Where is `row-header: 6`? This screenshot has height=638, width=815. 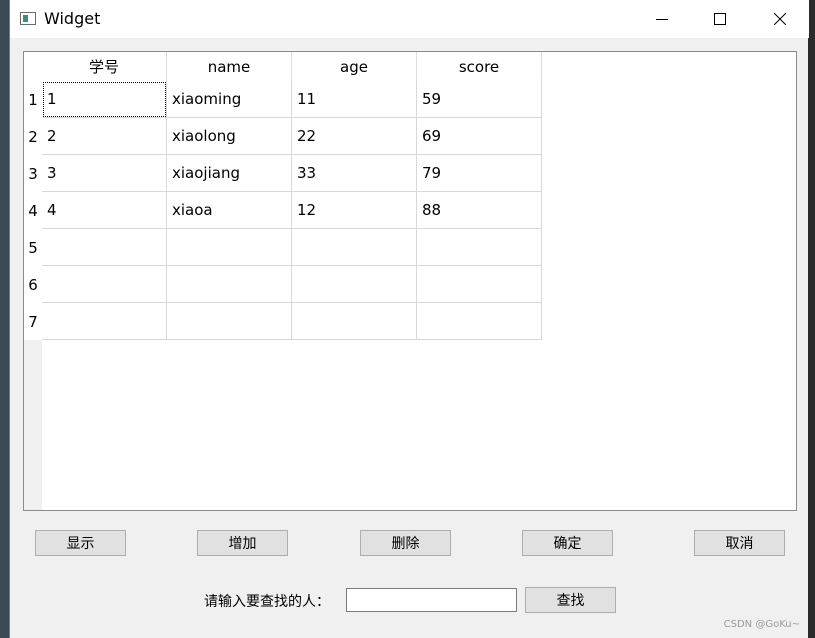 row-header: 6 is located at coordinates (33, 284).